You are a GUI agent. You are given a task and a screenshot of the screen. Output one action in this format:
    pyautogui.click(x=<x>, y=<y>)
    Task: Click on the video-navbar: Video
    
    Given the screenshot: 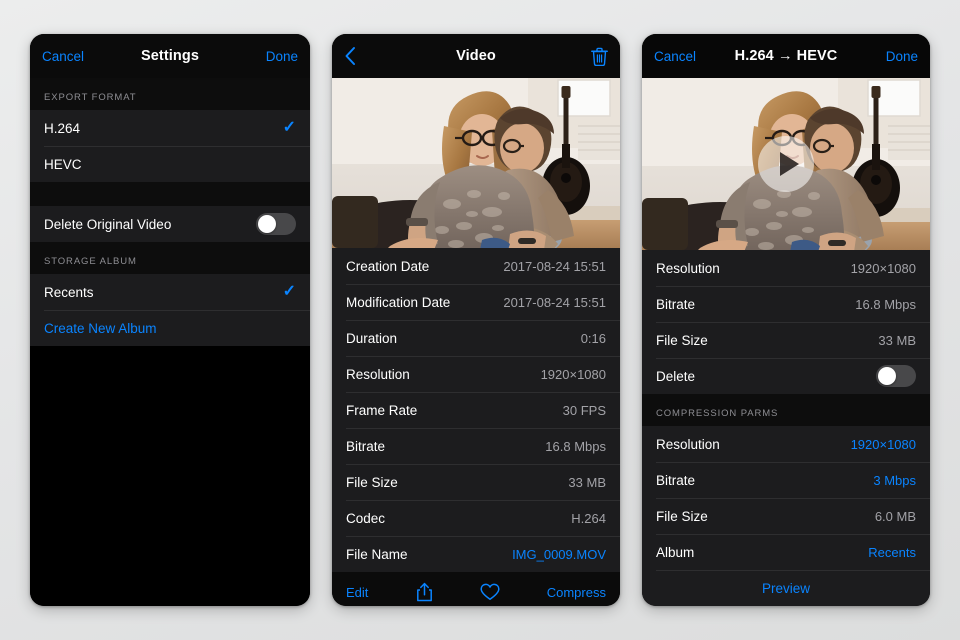 What is the action you would take?
    pyautogui.click(x=476, y=56)
    